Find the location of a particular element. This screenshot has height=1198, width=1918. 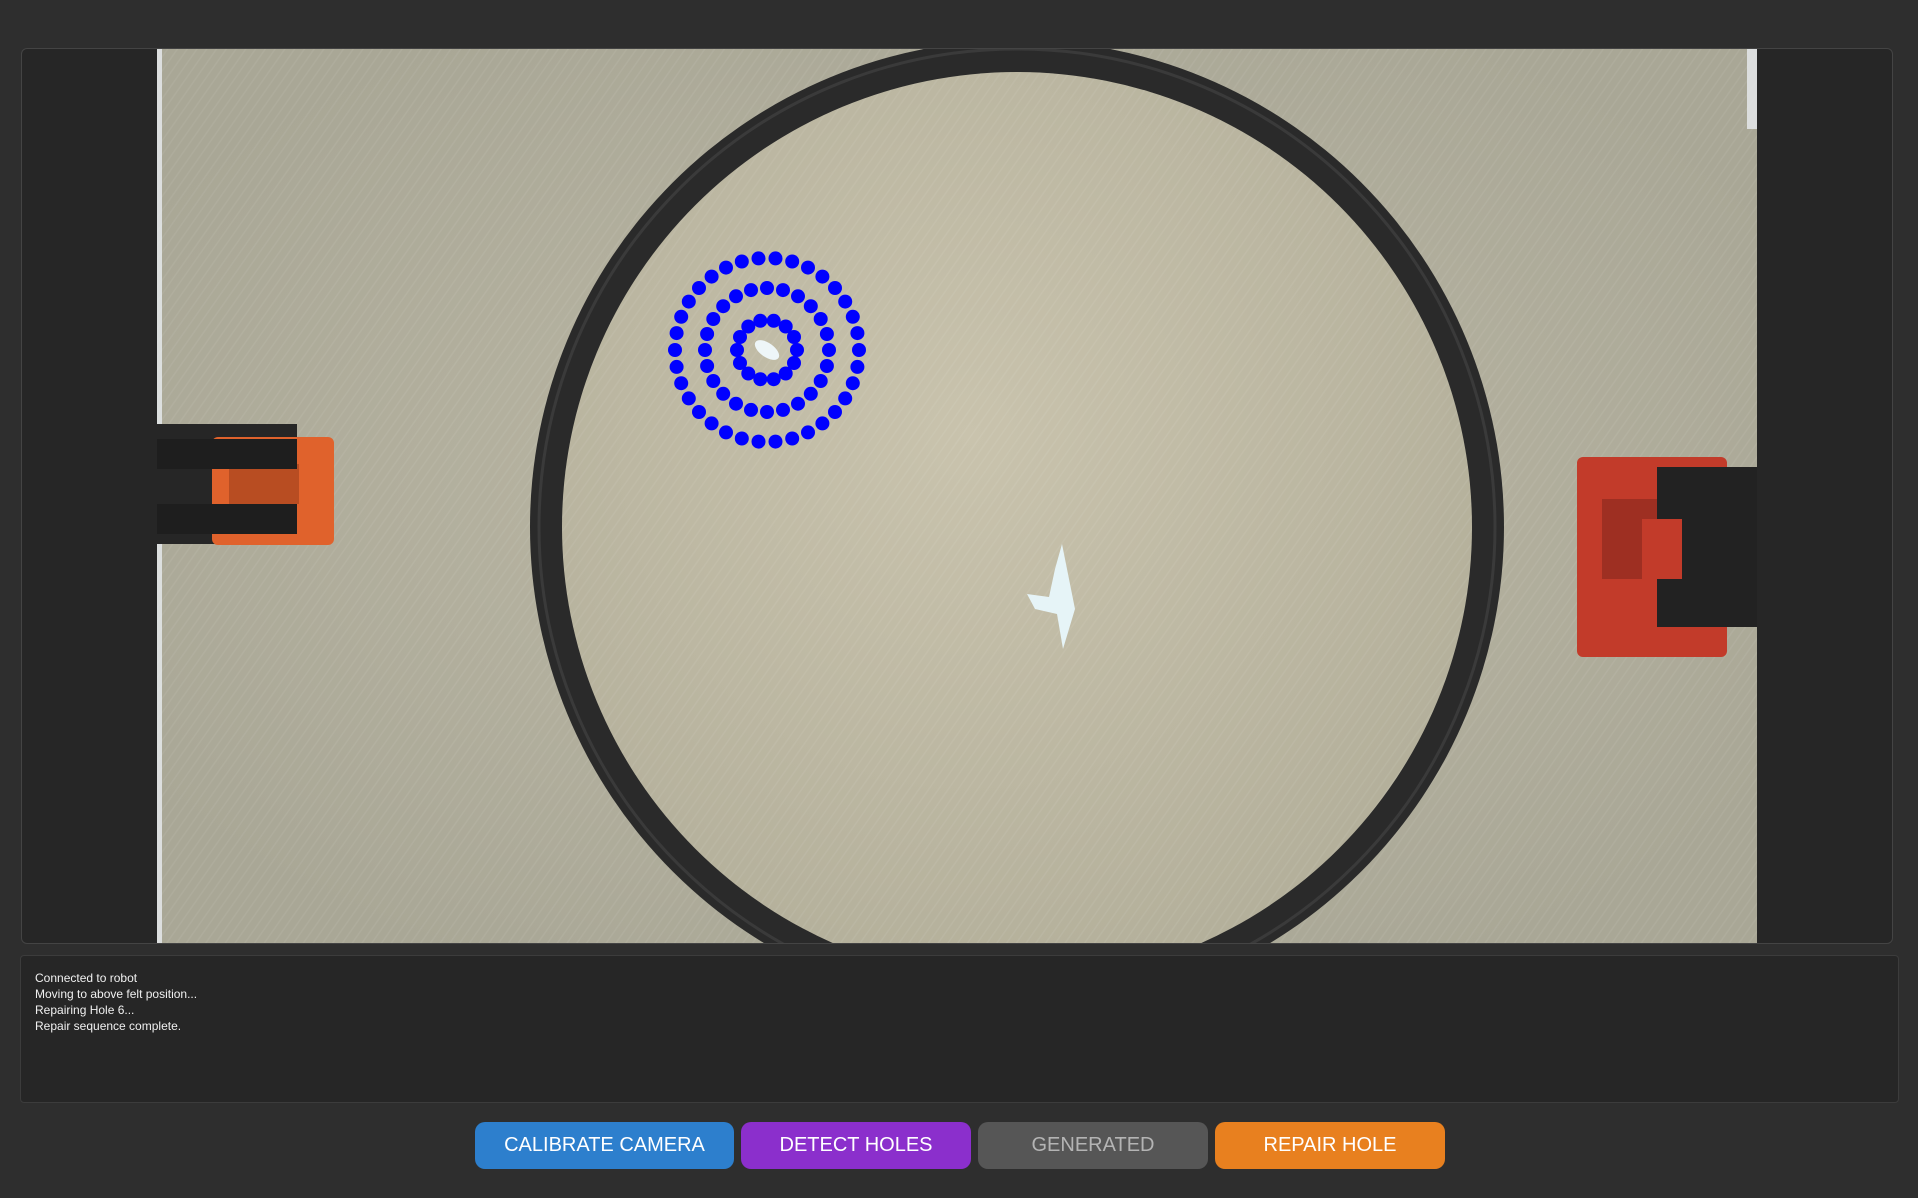

log-line: Connected to robot is located at coordinates (86, 978).